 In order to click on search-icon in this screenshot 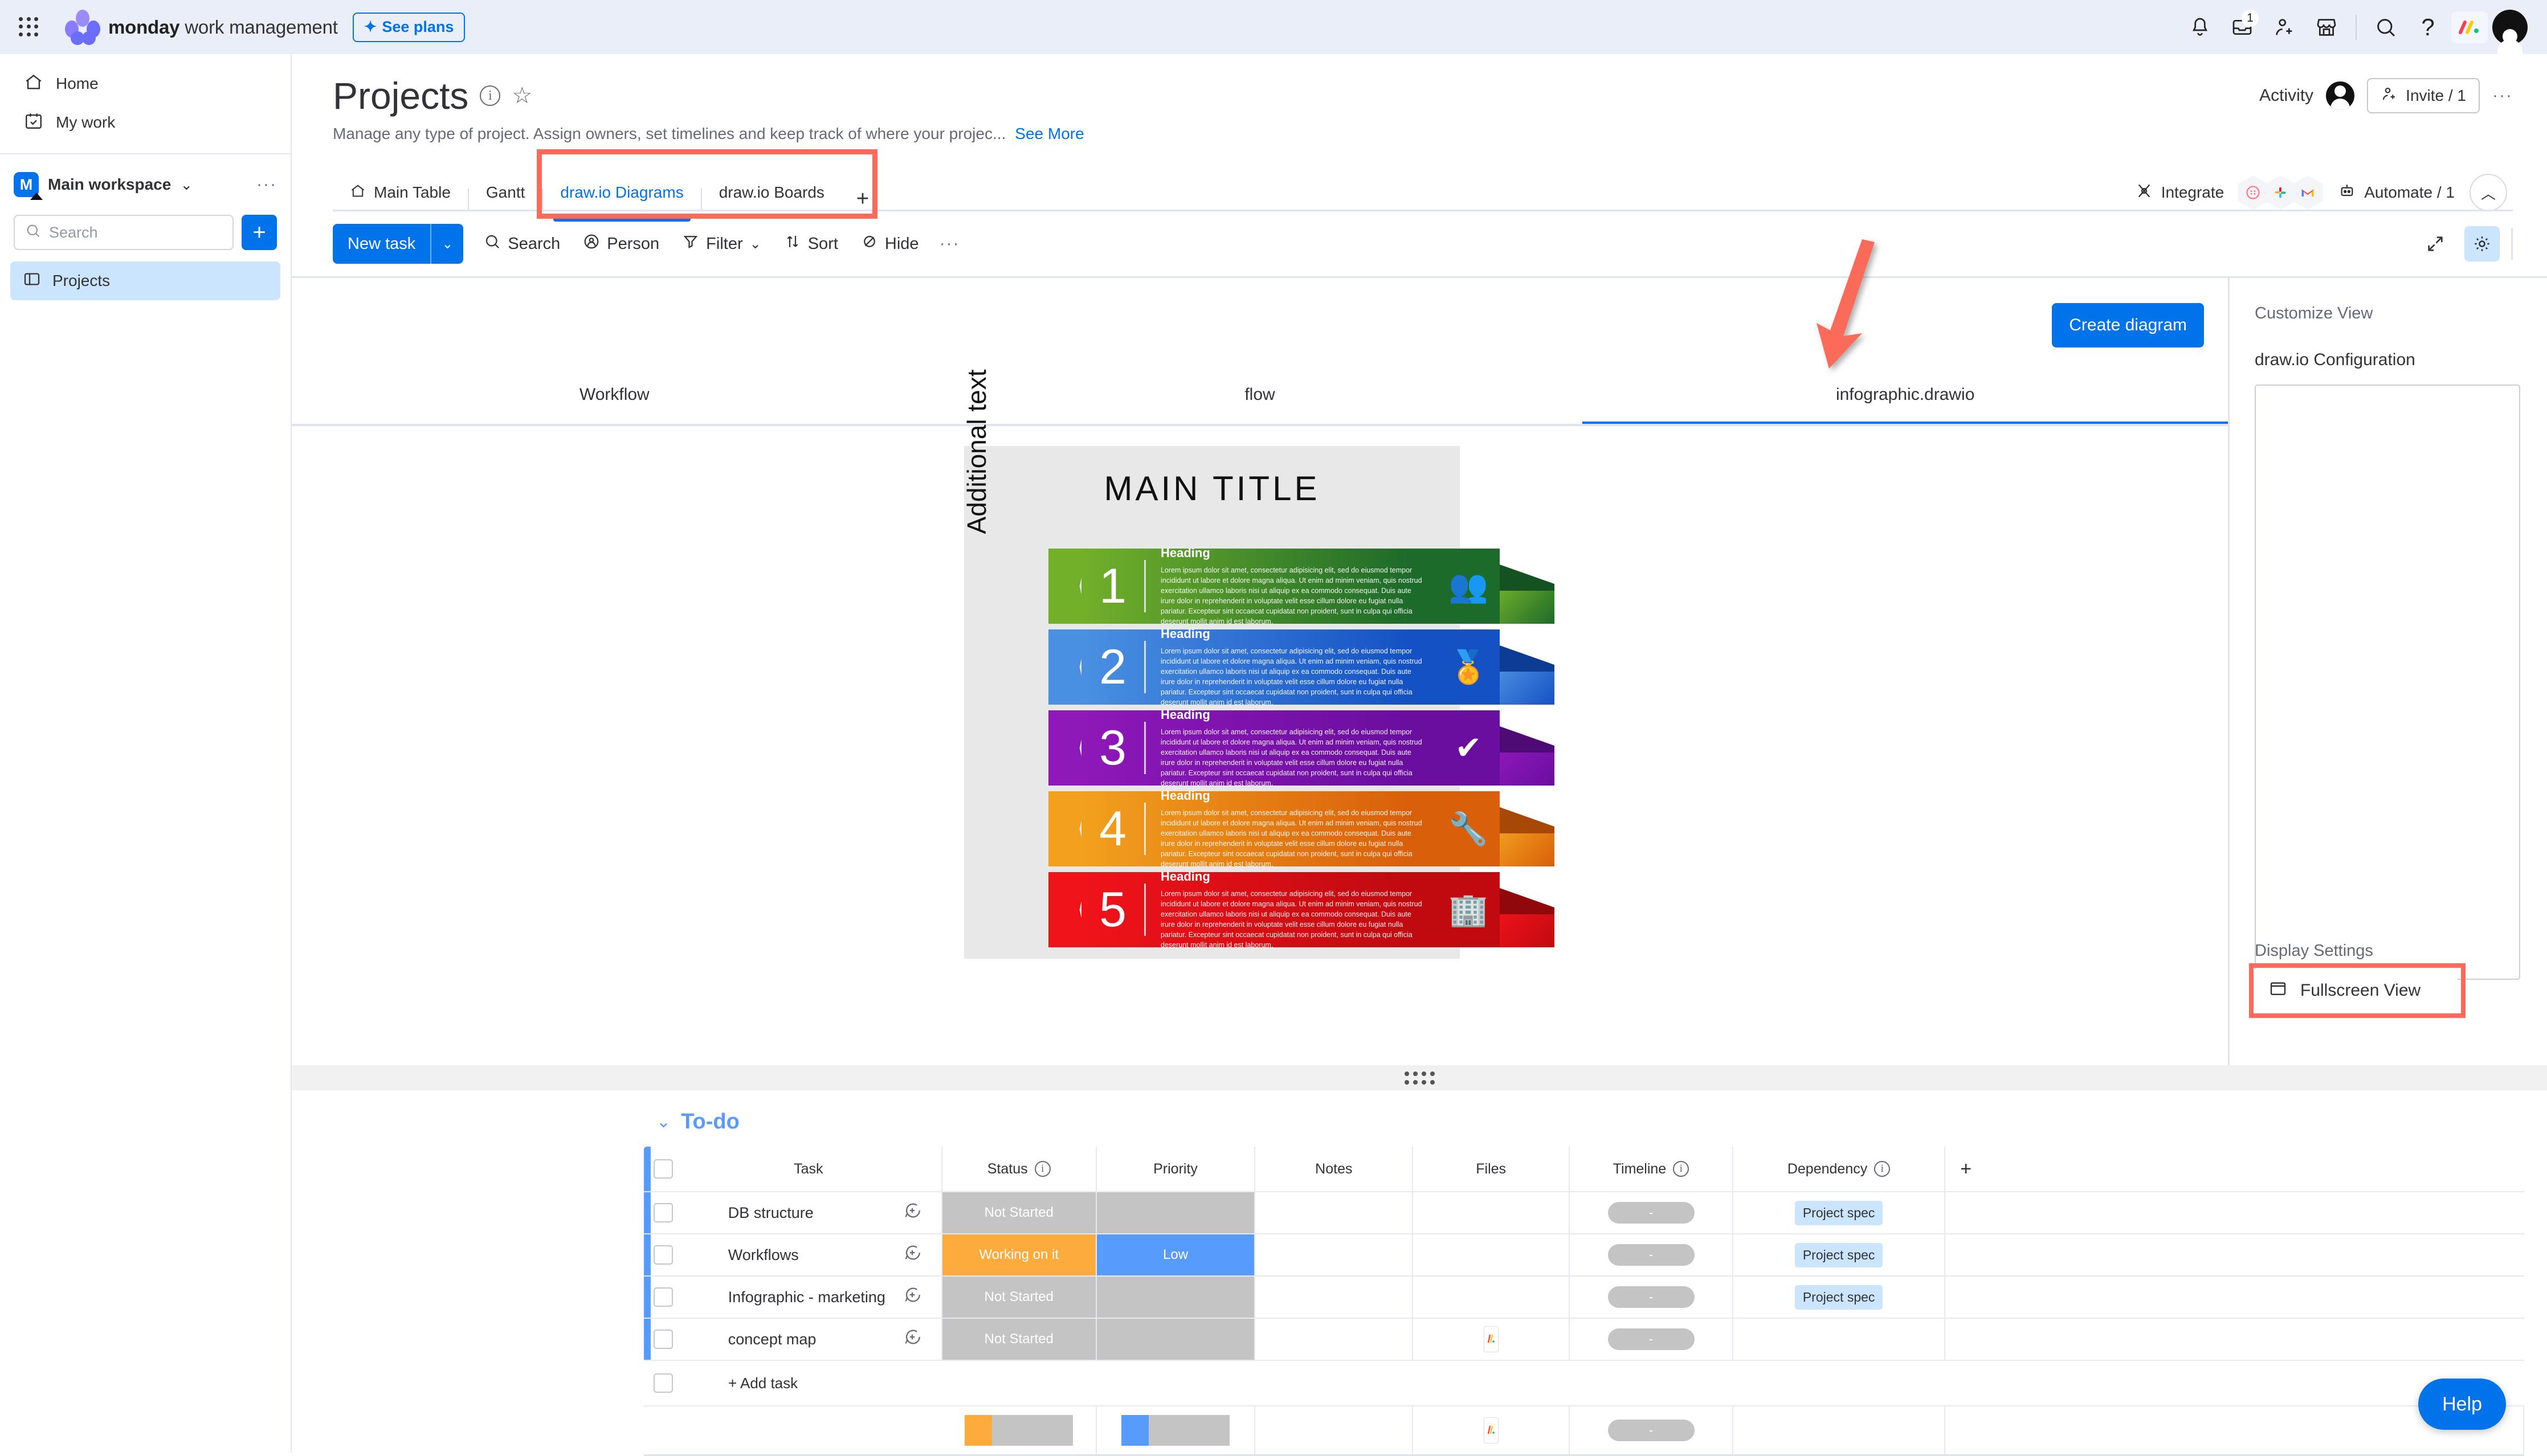, I will do `click(2386, 27)`.